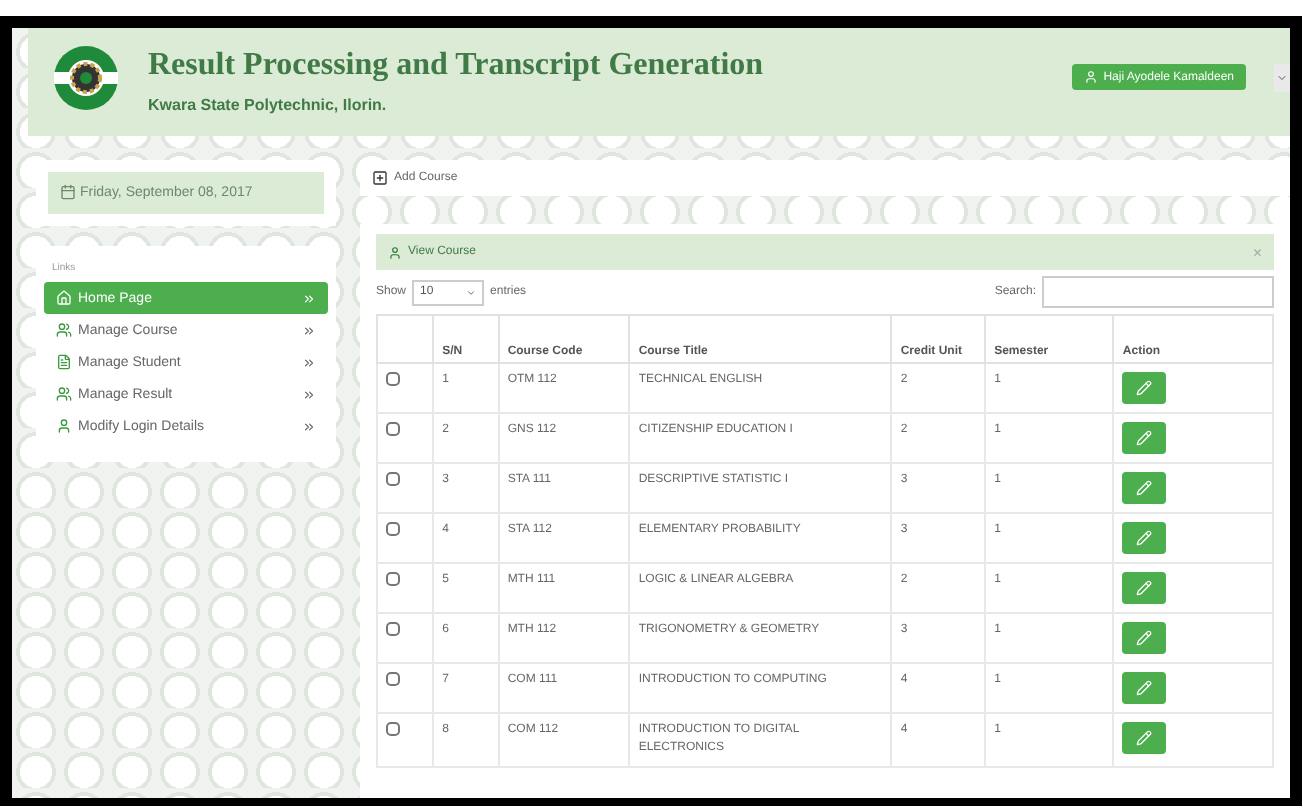  What do you see at coordinates (1158, 292) in the screenshot?
I see `search-field` at bounding box center [1158, 292].